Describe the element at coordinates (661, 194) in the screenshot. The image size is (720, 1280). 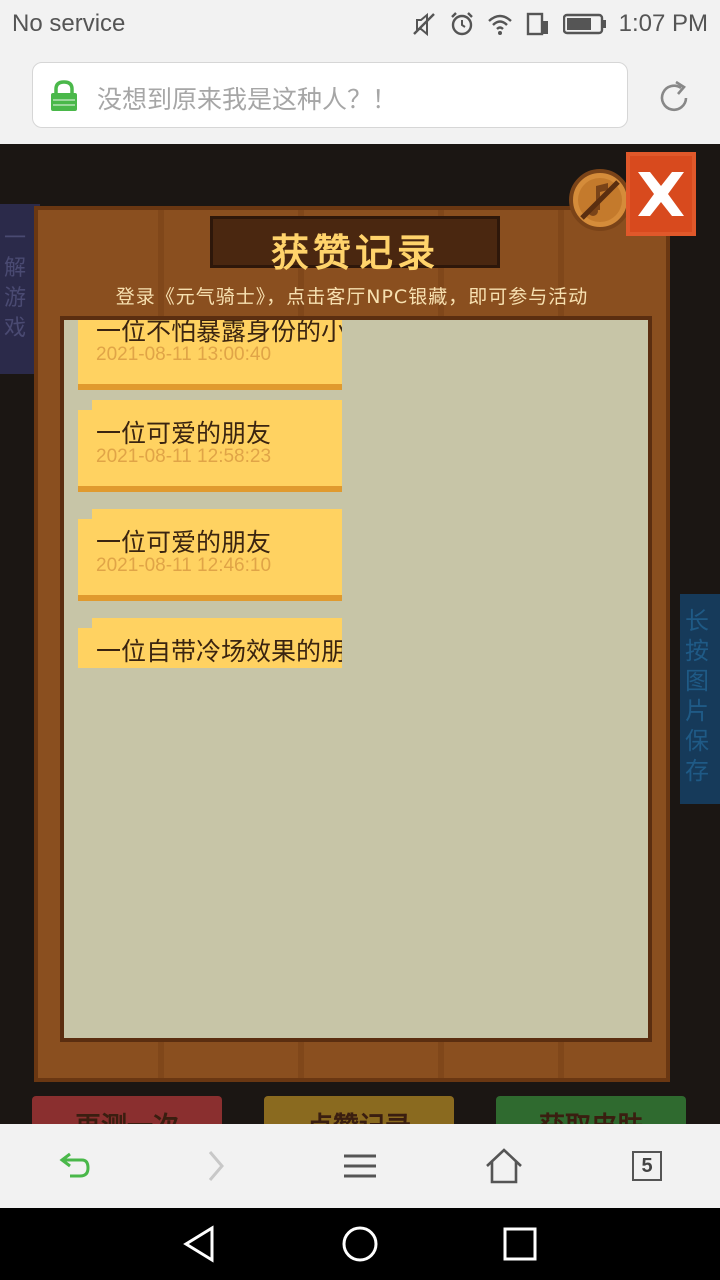
I see `close-icon` at that location.